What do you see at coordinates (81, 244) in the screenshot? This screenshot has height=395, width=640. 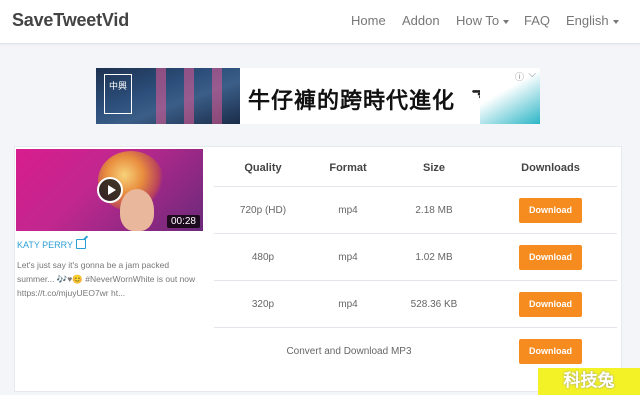 I see `external-link-icon` at bounding box center [81, 244].